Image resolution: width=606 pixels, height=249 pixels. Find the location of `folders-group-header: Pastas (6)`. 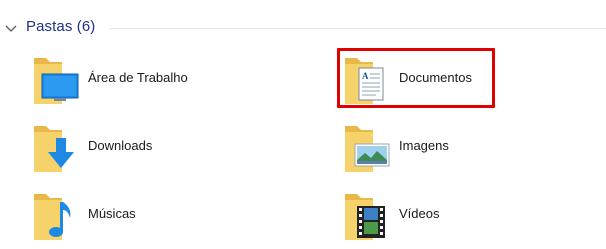

folders-group-header: Pastas (6) is located at coordinates (303, 28).